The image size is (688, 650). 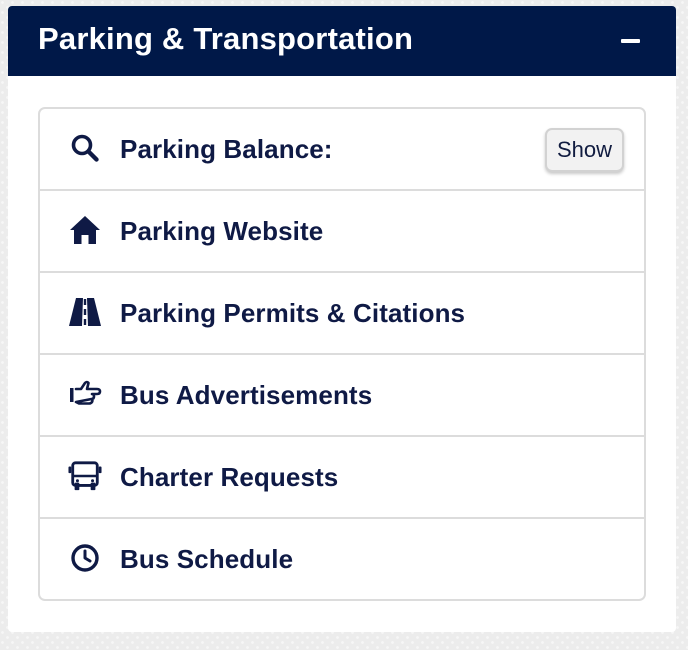 I want to click on list-item-bus-schedule: Bus Schedule, so click(x=342, y=559).